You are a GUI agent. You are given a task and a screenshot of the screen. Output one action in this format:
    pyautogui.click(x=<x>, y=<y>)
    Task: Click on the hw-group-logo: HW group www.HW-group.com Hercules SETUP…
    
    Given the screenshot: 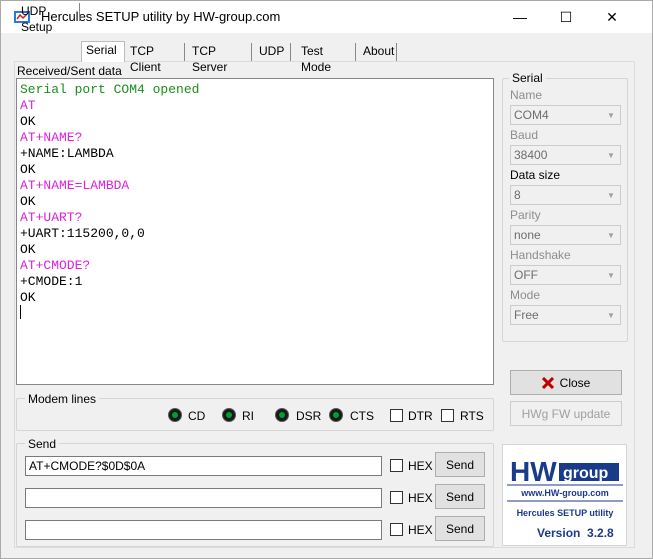 What is the action you would take?
    pyautogui.click(x=564, y=495)
    